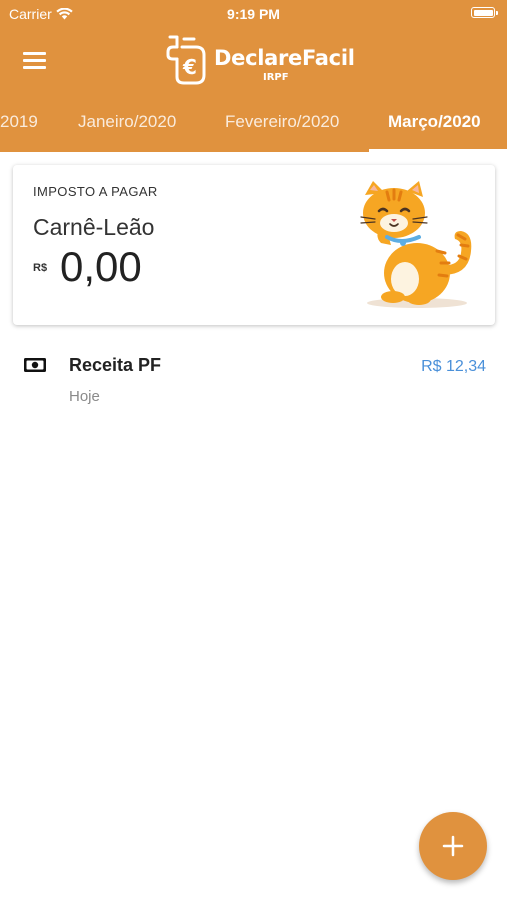 This screenshot has height=900, width=507. I want to click on status-time: 9:19 PM, so click(253, 14).